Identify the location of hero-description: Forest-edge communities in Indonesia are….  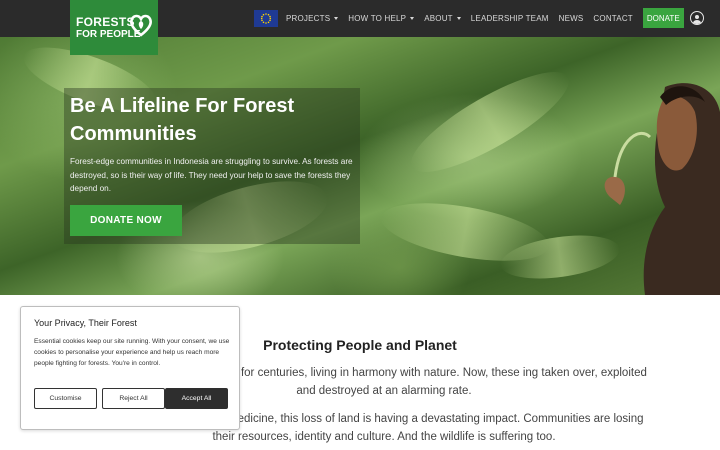
(211, 175).